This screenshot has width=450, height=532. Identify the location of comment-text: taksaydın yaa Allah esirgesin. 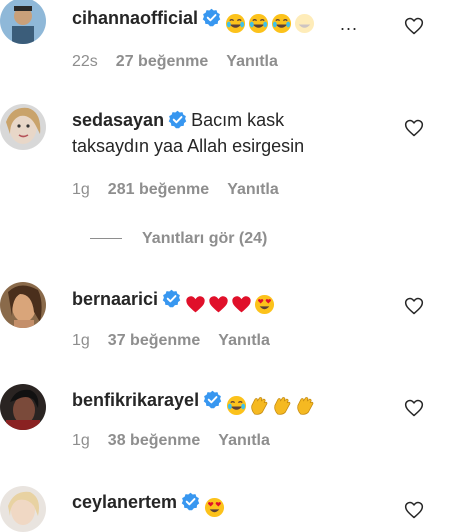
(188, 146).